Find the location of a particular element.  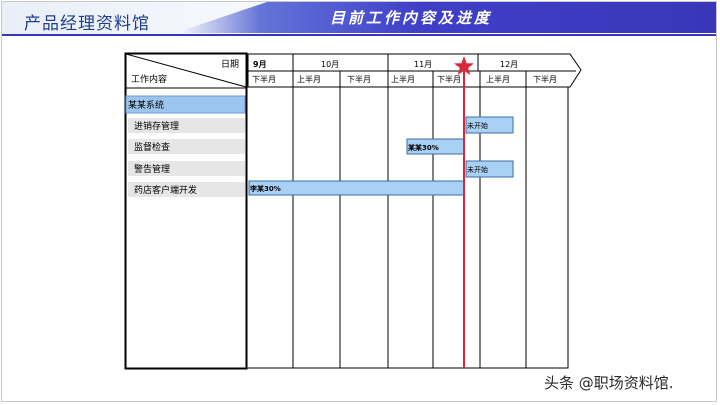

group-label: 某某系统 is located at coordinates (146, 105).